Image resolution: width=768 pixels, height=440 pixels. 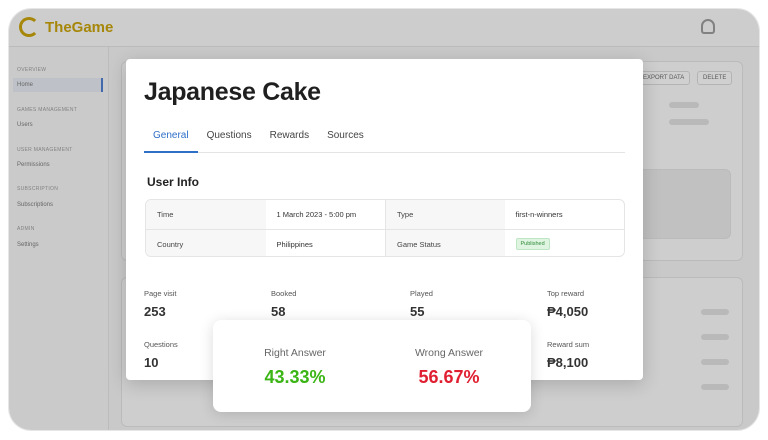 What do you see at coordinates (372, 366) in the screenshot?
I see `answer-ratio-card: Right Answer 43.33% Wrong Answer 56.67%` at bounding box center [372, 366].